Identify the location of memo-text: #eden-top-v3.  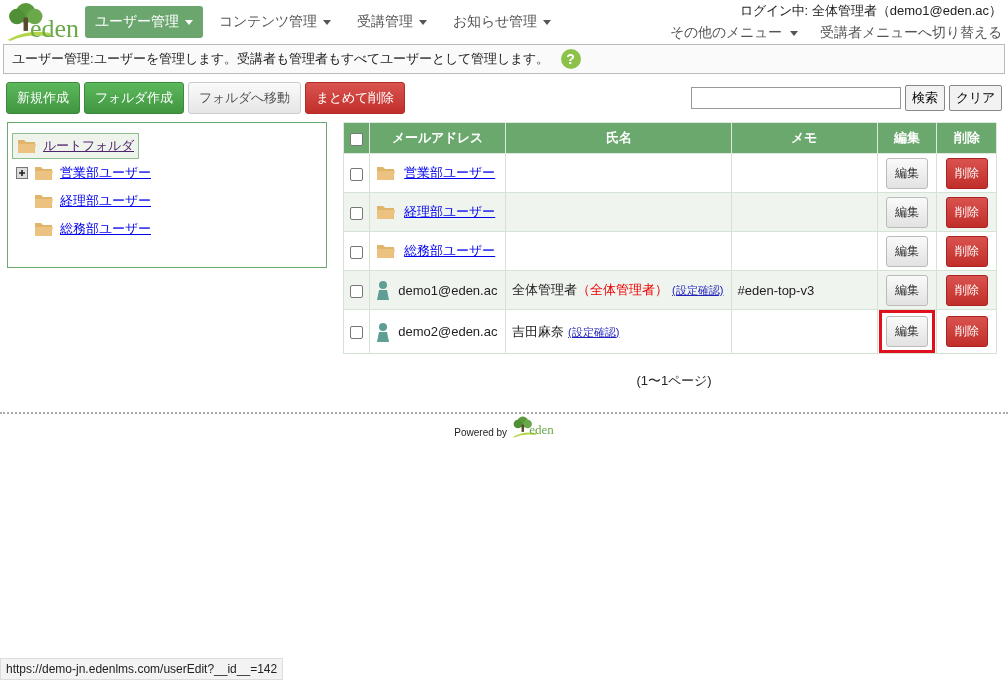
(776, 290).